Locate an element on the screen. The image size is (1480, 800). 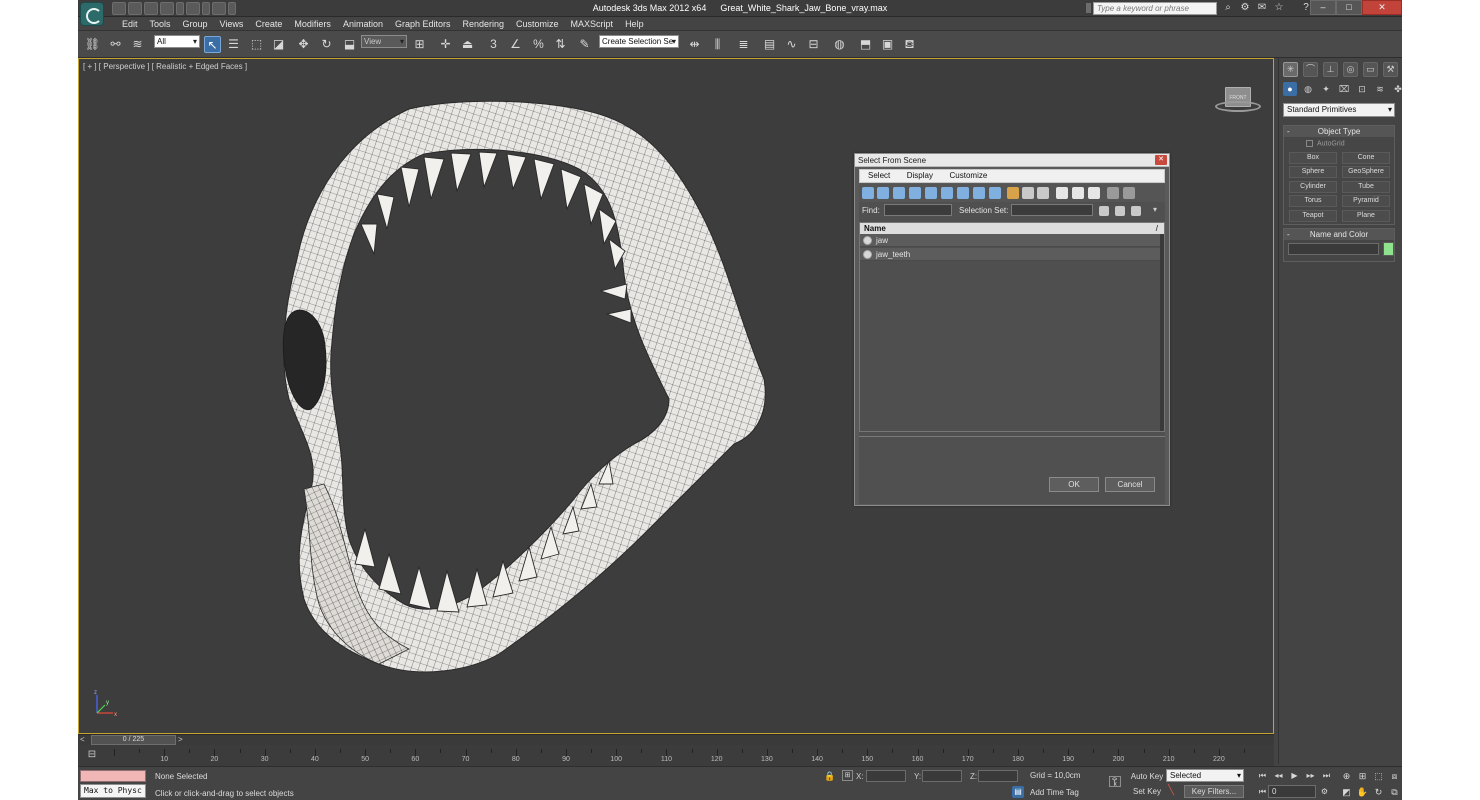
search-collapse-icon is located at coordinates (1088, 8).